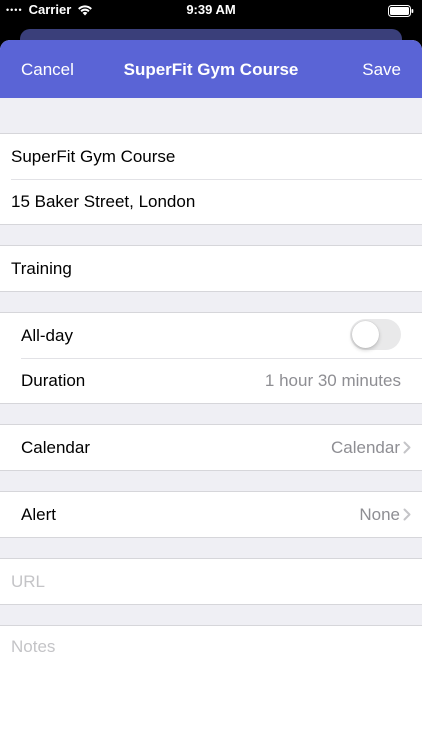 Image resolution: width=422 pixels, height=750 pixels. I want to click on calendar-value: Calendar, so click(365, 447).